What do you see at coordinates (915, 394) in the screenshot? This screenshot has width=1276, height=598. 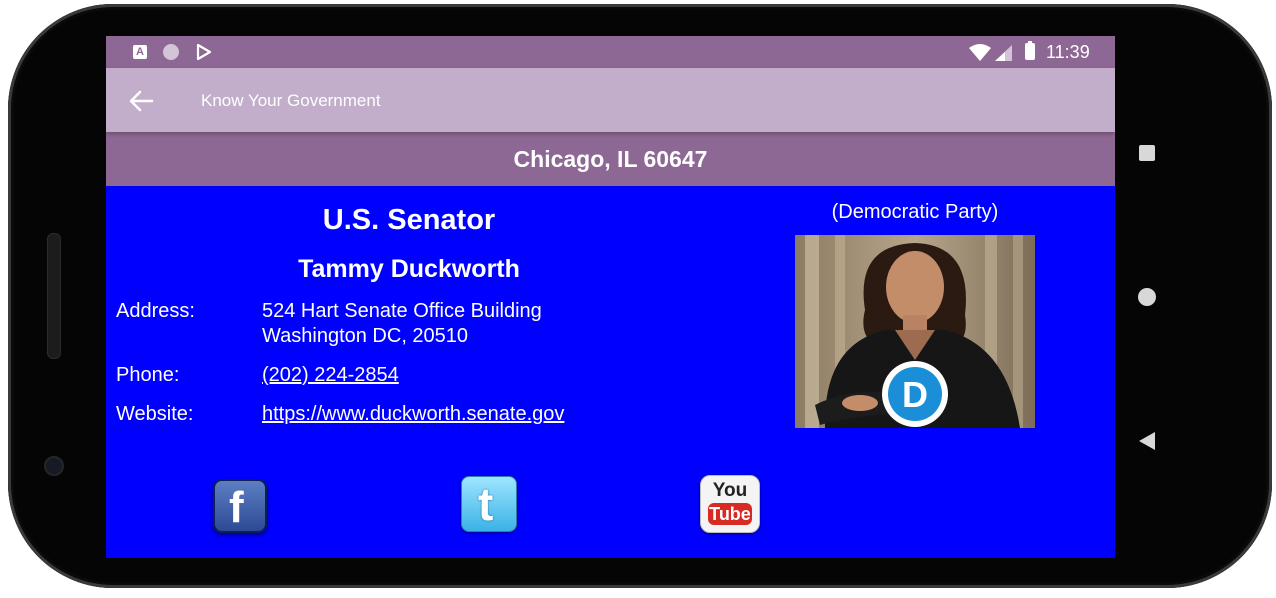 I see `party-badge-letter: D` at bounding box center [915, 394].